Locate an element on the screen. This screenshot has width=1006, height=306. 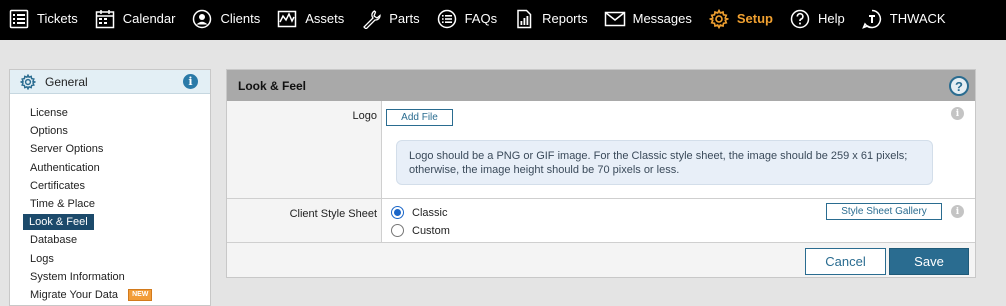
radio-label: Custom is located at coordinates (431, 230).